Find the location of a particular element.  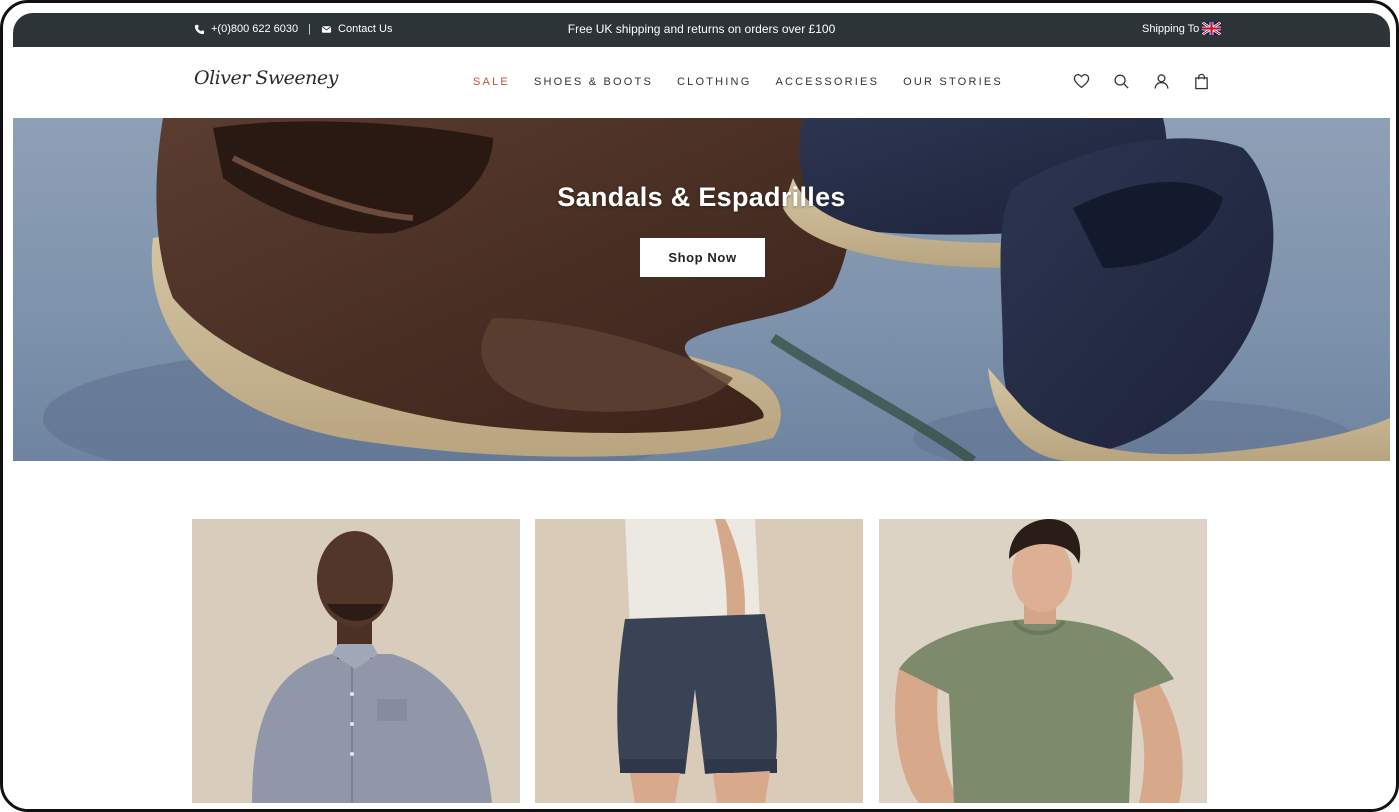

model-tshirt-image is located at coordinates (1043, 661).